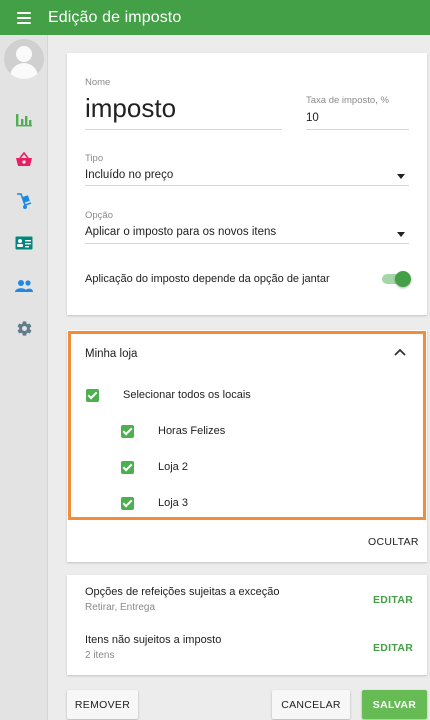  I want to click on top-app-bar: Edição de imposto, so click(215, 17).